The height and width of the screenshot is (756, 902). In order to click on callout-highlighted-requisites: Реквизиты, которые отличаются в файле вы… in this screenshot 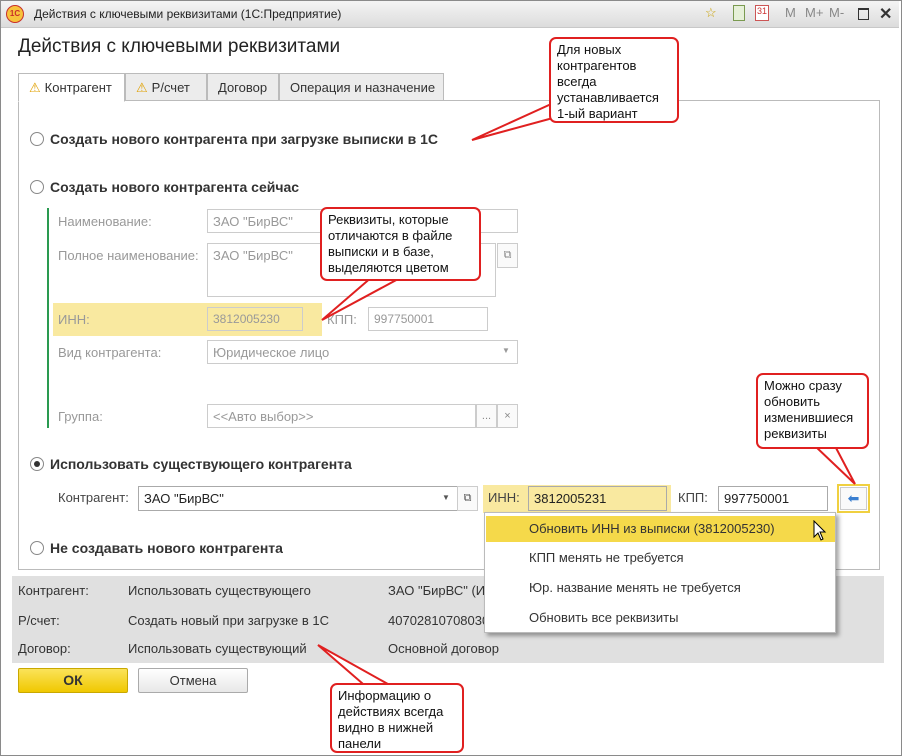, I will do `click(400, 244)`.